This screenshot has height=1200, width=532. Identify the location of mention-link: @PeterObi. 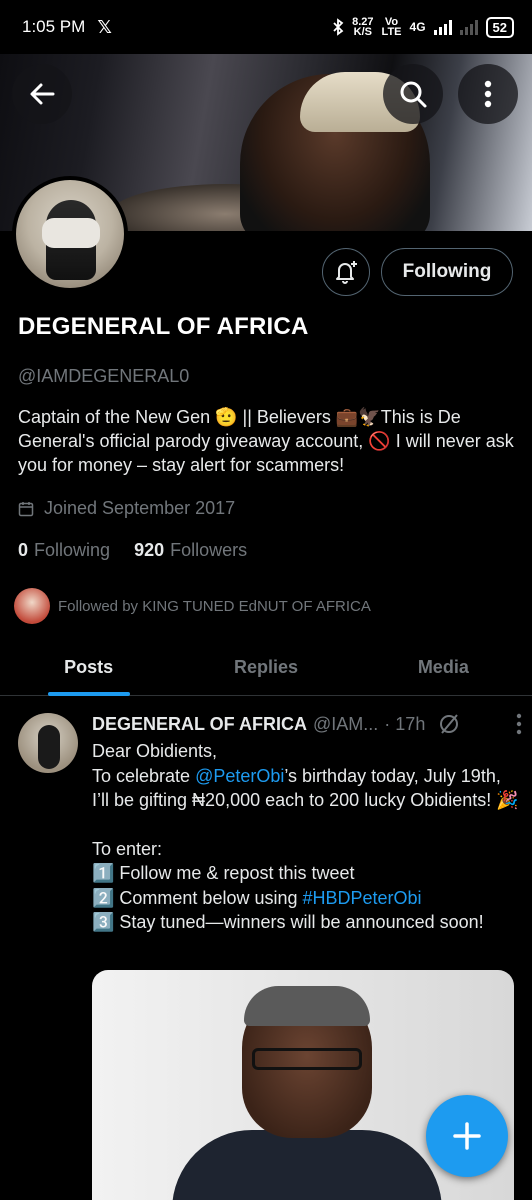
(239, 776).